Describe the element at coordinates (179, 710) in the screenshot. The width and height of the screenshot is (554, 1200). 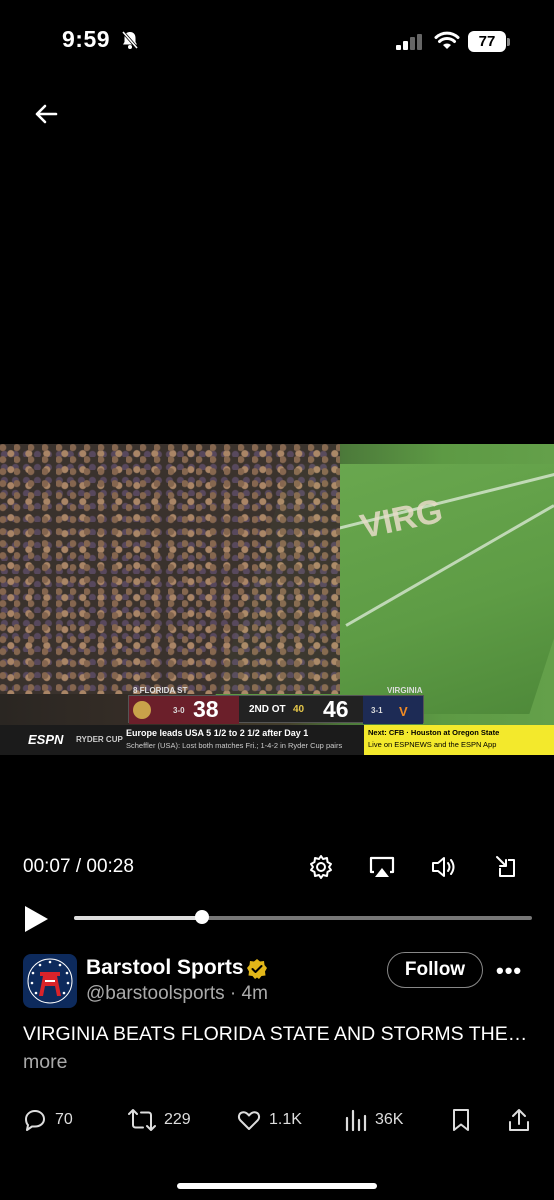
I see `left-team-record: 3-0` at that location.